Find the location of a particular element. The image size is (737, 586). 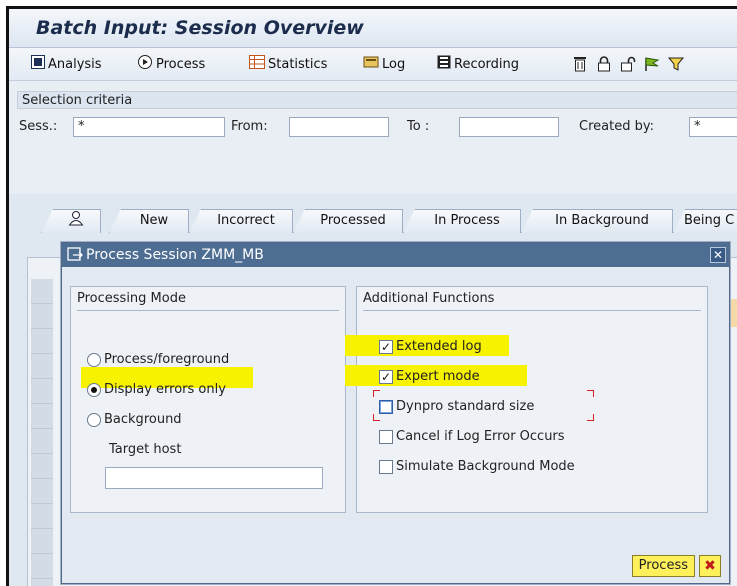

close-icon: ✕ is located at coordinates (718, 255).